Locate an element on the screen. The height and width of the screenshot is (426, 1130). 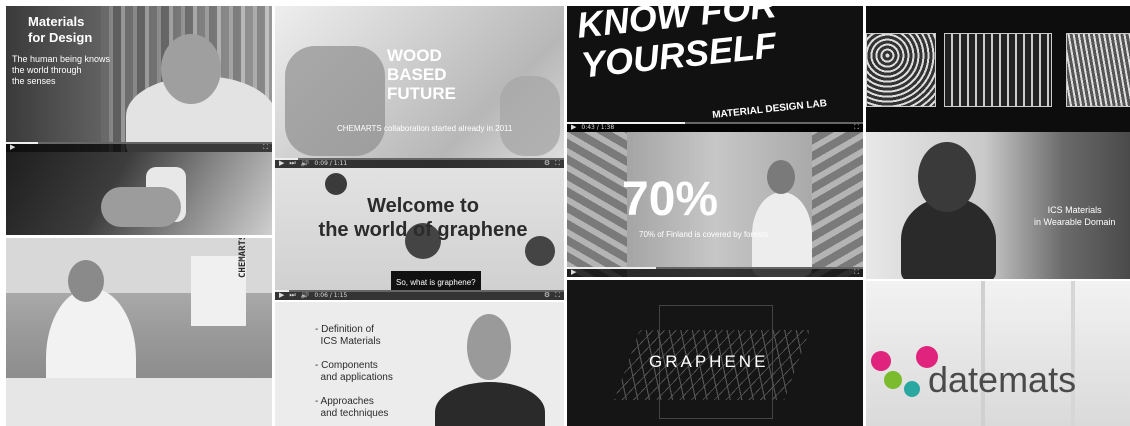
time-readout: 0:09 / 1:11 is located at coordinates (331, 163).